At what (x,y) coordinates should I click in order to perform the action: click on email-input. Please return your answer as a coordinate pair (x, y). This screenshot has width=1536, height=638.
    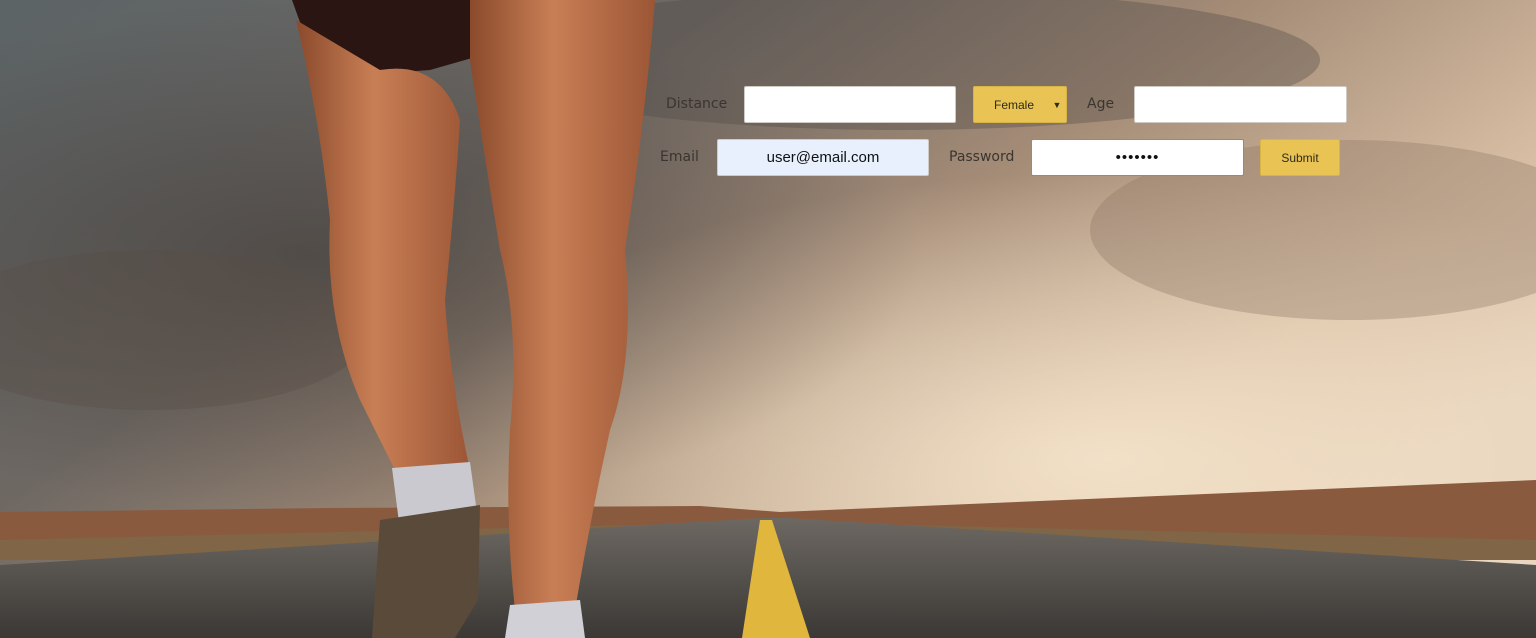
    Looking at the image, I should click on (823, 157).